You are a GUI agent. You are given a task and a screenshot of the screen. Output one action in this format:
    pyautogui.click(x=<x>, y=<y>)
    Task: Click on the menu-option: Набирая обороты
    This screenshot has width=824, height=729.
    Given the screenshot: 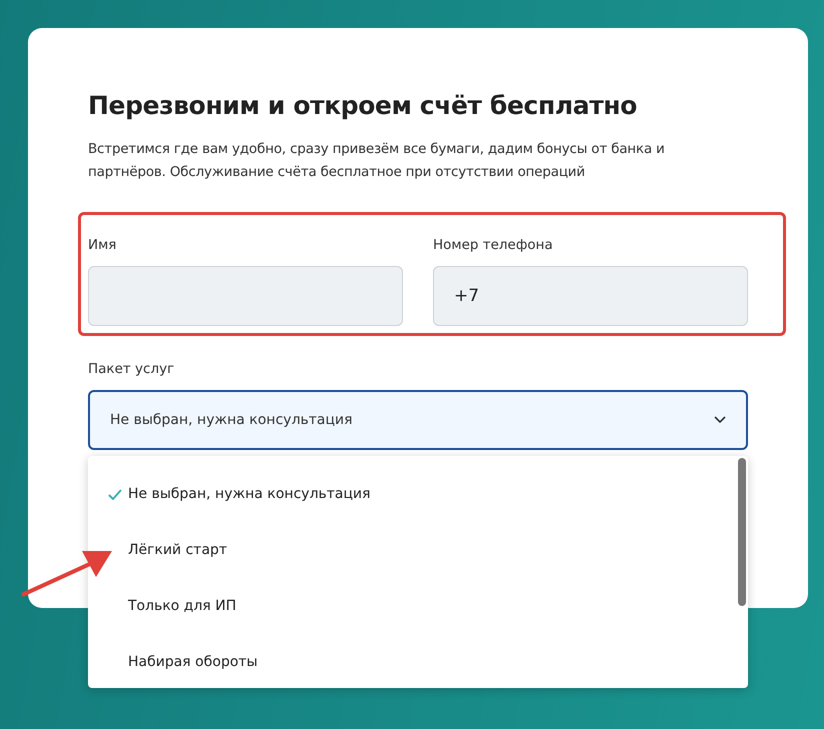 What is the action you would take?
    pyautogui.click(x=418, y=661)
    